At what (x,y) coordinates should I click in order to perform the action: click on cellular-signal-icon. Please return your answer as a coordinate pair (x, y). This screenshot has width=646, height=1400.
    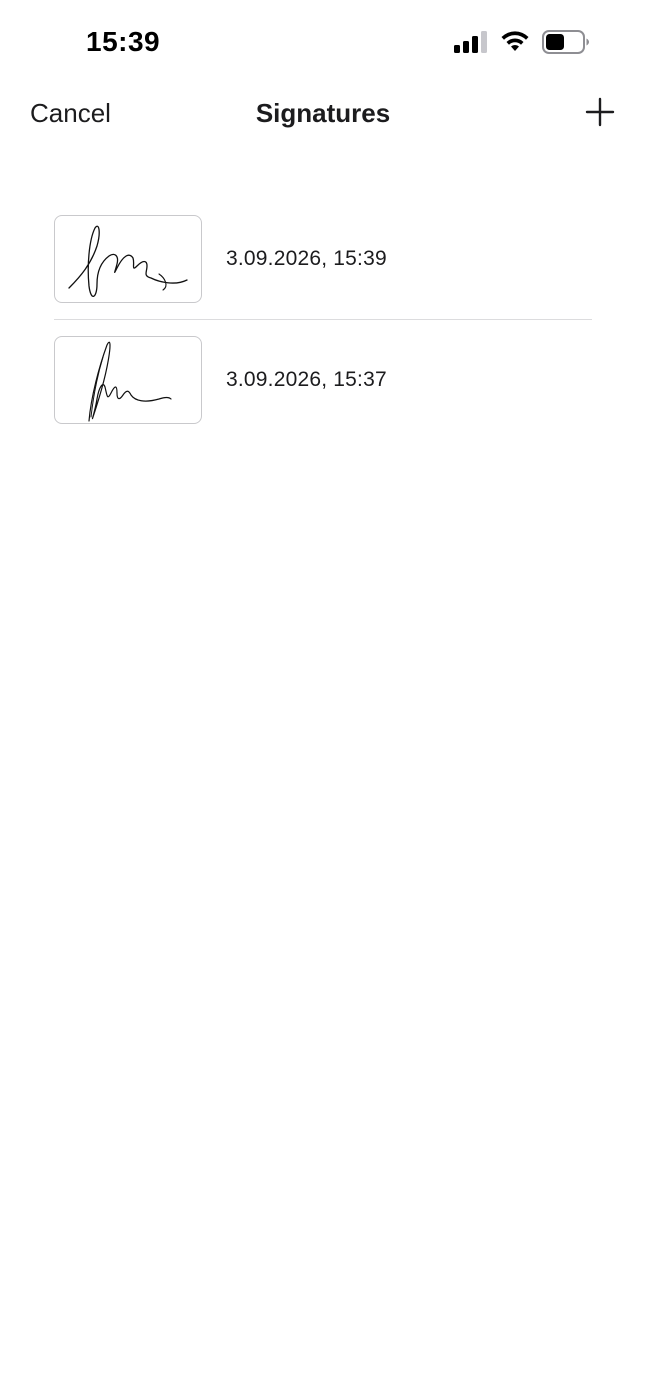
    Looking at the image, I should click on (471, 42).